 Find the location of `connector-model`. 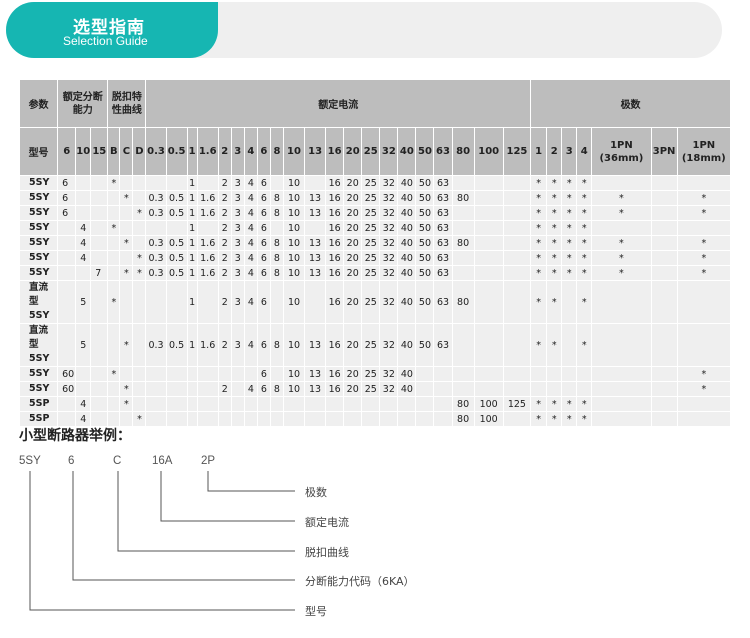

connector-model is located at coordinates (162, 541).